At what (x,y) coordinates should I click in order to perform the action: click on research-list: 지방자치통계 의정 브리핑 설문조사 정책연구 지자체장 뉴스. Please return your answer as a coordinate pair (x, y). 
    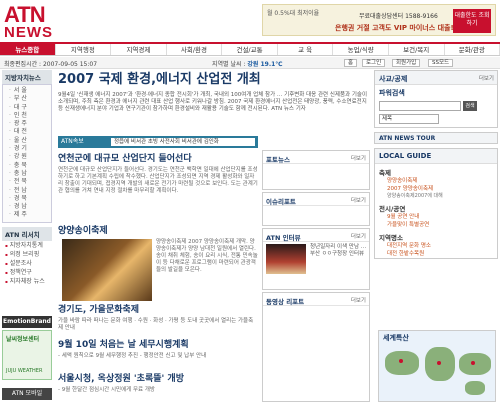
    Looking at the image, I should click on (27, 263).